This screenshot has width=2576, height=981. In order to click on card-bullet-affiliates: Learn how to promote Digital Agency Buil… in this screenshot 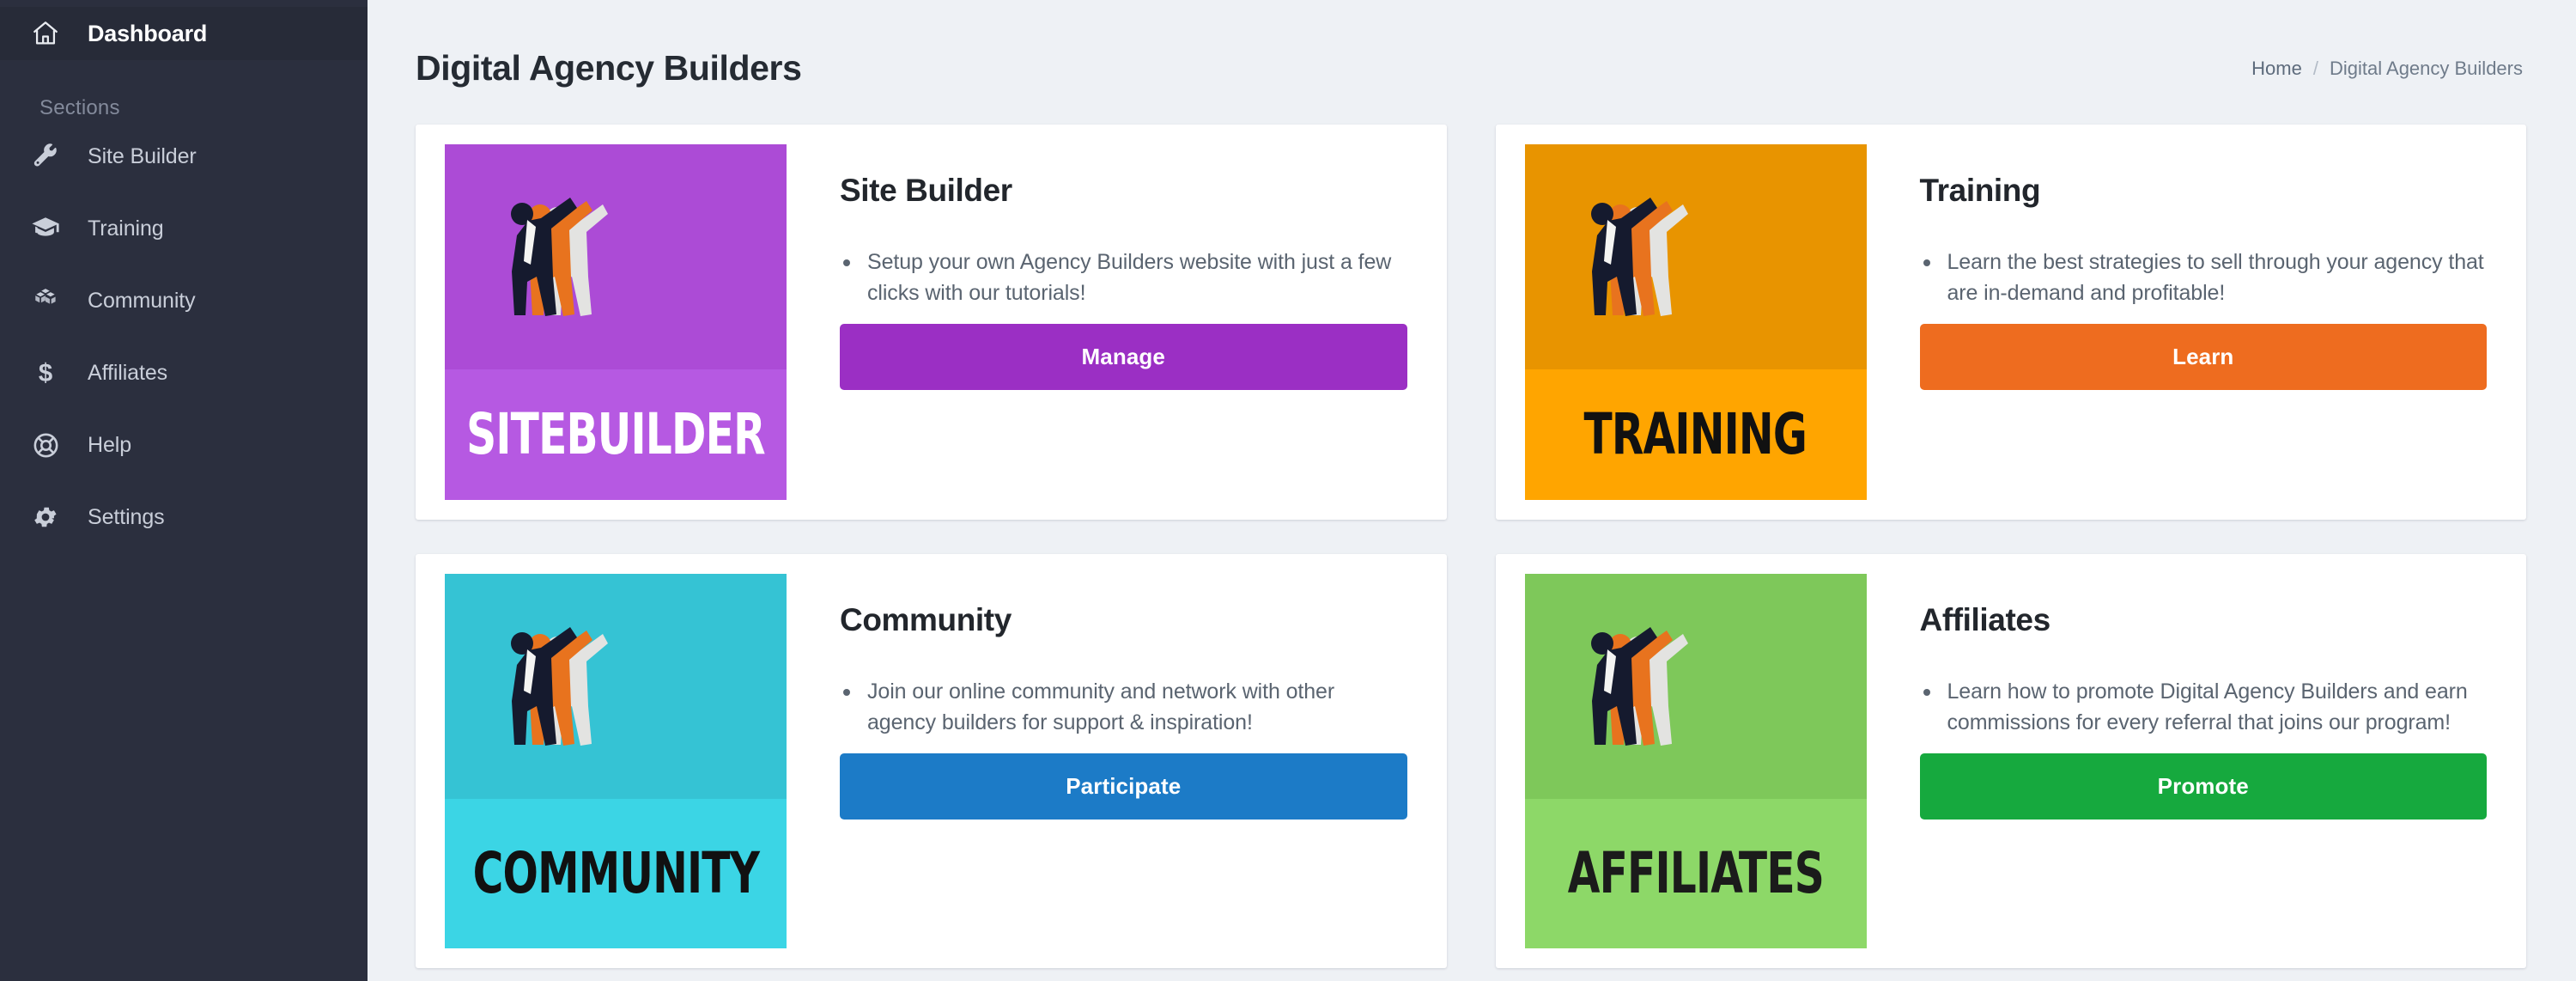, I will do `click(2204, 707)`.